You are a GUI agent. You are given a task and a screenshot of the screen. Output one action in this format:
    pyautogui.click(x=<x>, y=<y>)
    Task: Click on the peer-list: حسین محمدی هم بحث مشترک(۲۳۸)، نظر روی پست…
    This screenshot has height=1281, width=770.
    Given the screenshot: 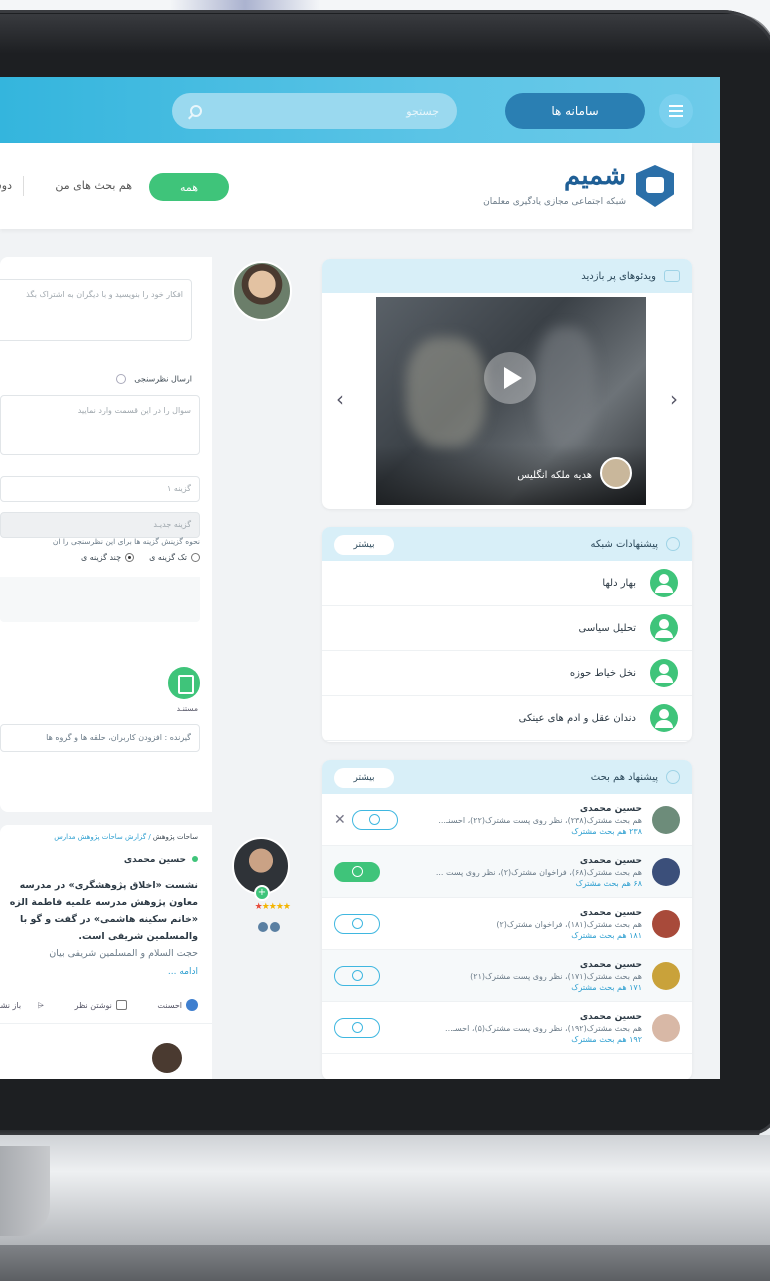 What is the action you would take?
    pyautogui.click(x=507, y=924)
    